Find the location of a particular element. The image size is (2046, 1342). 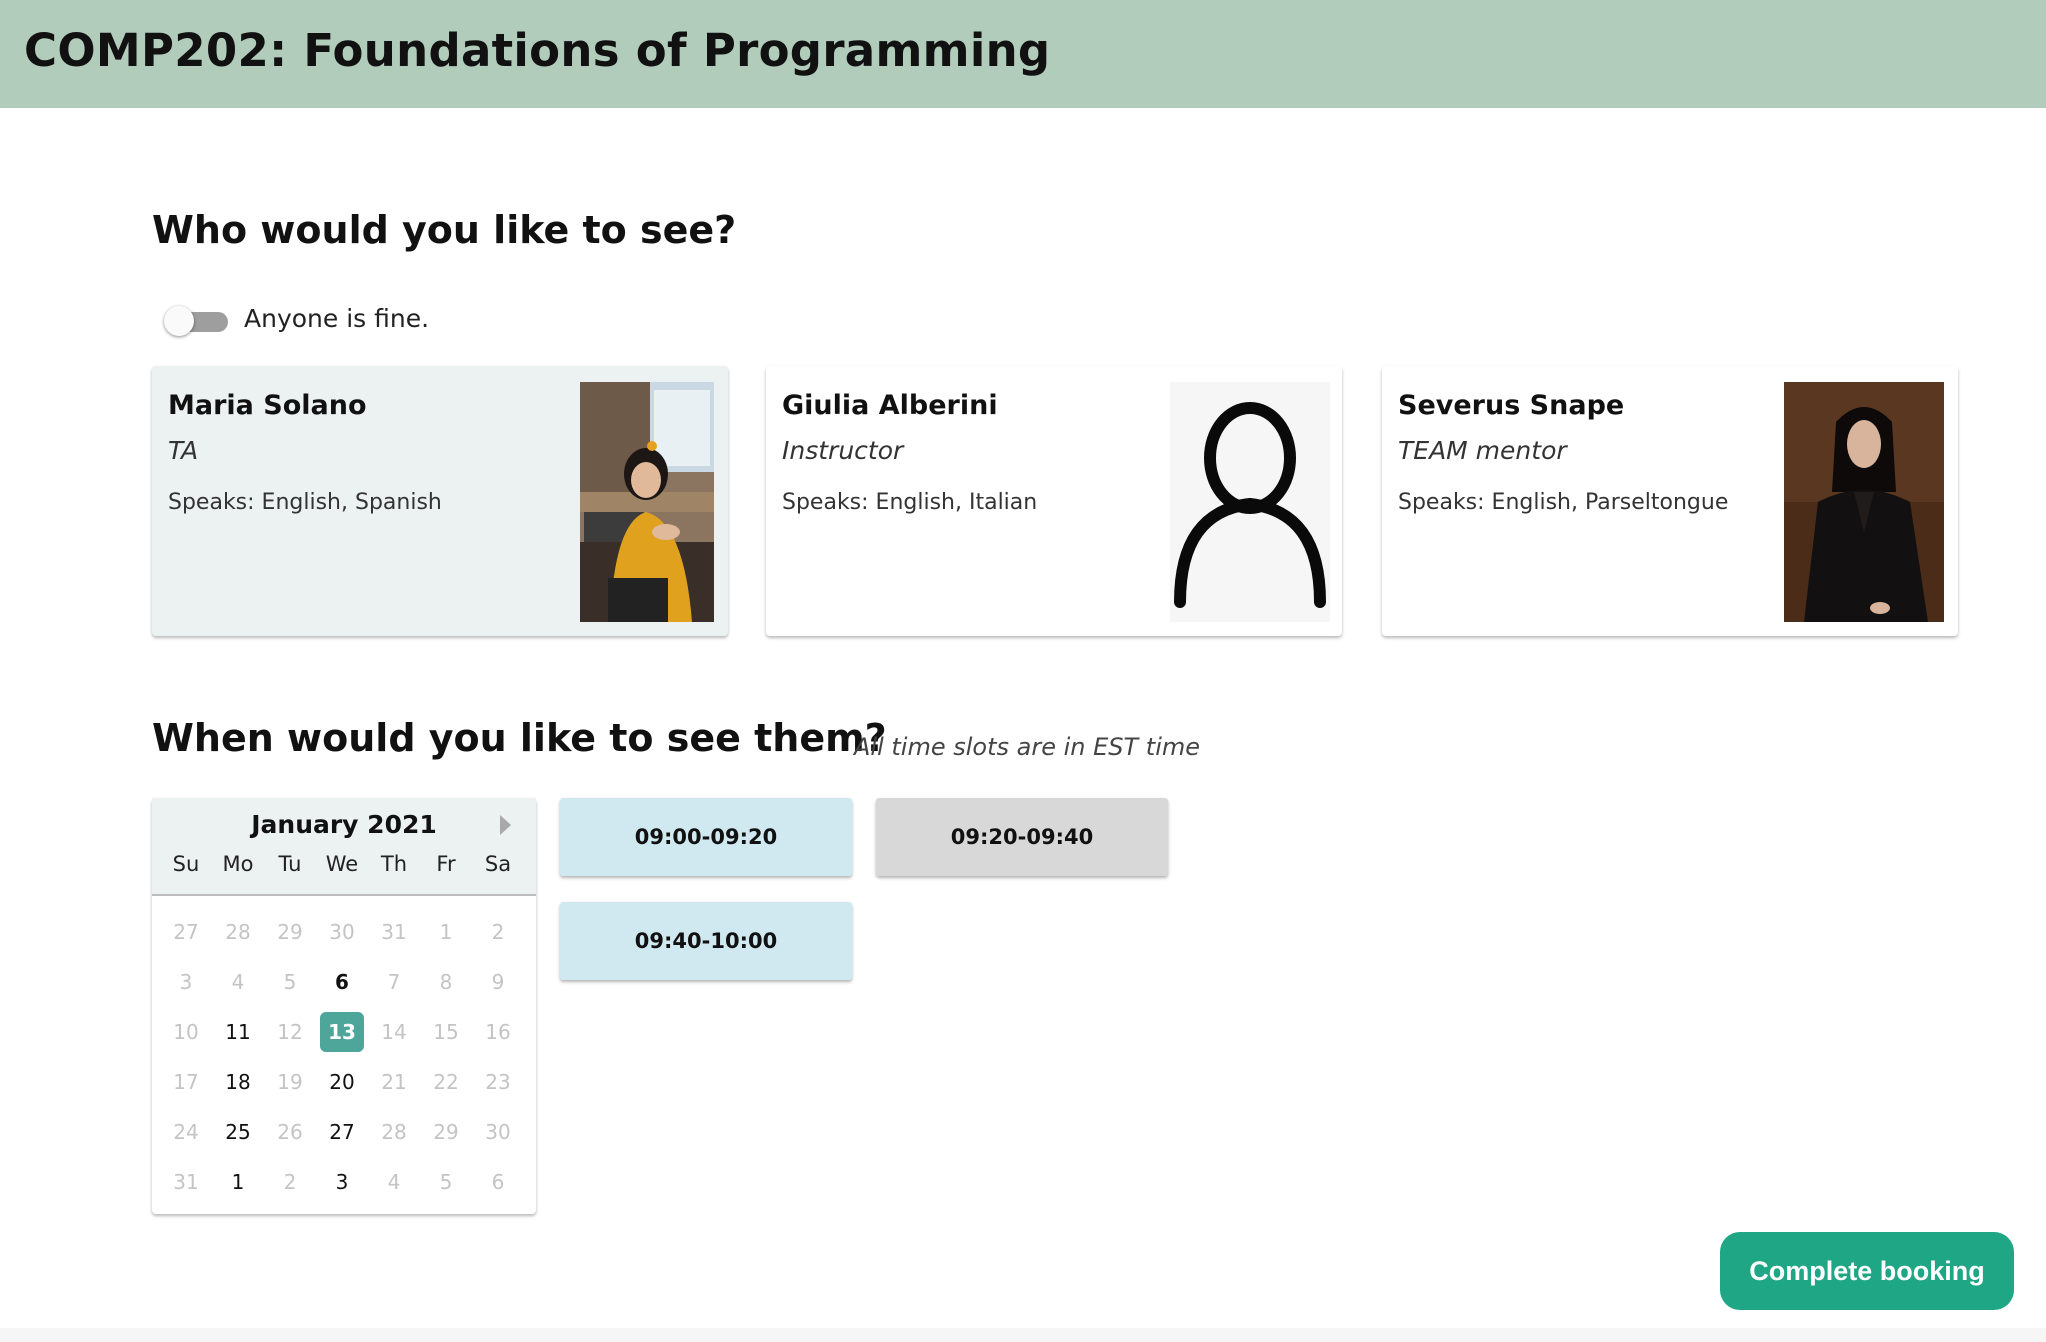

calendar-day: 15 is located at coordinates (446, 1032).